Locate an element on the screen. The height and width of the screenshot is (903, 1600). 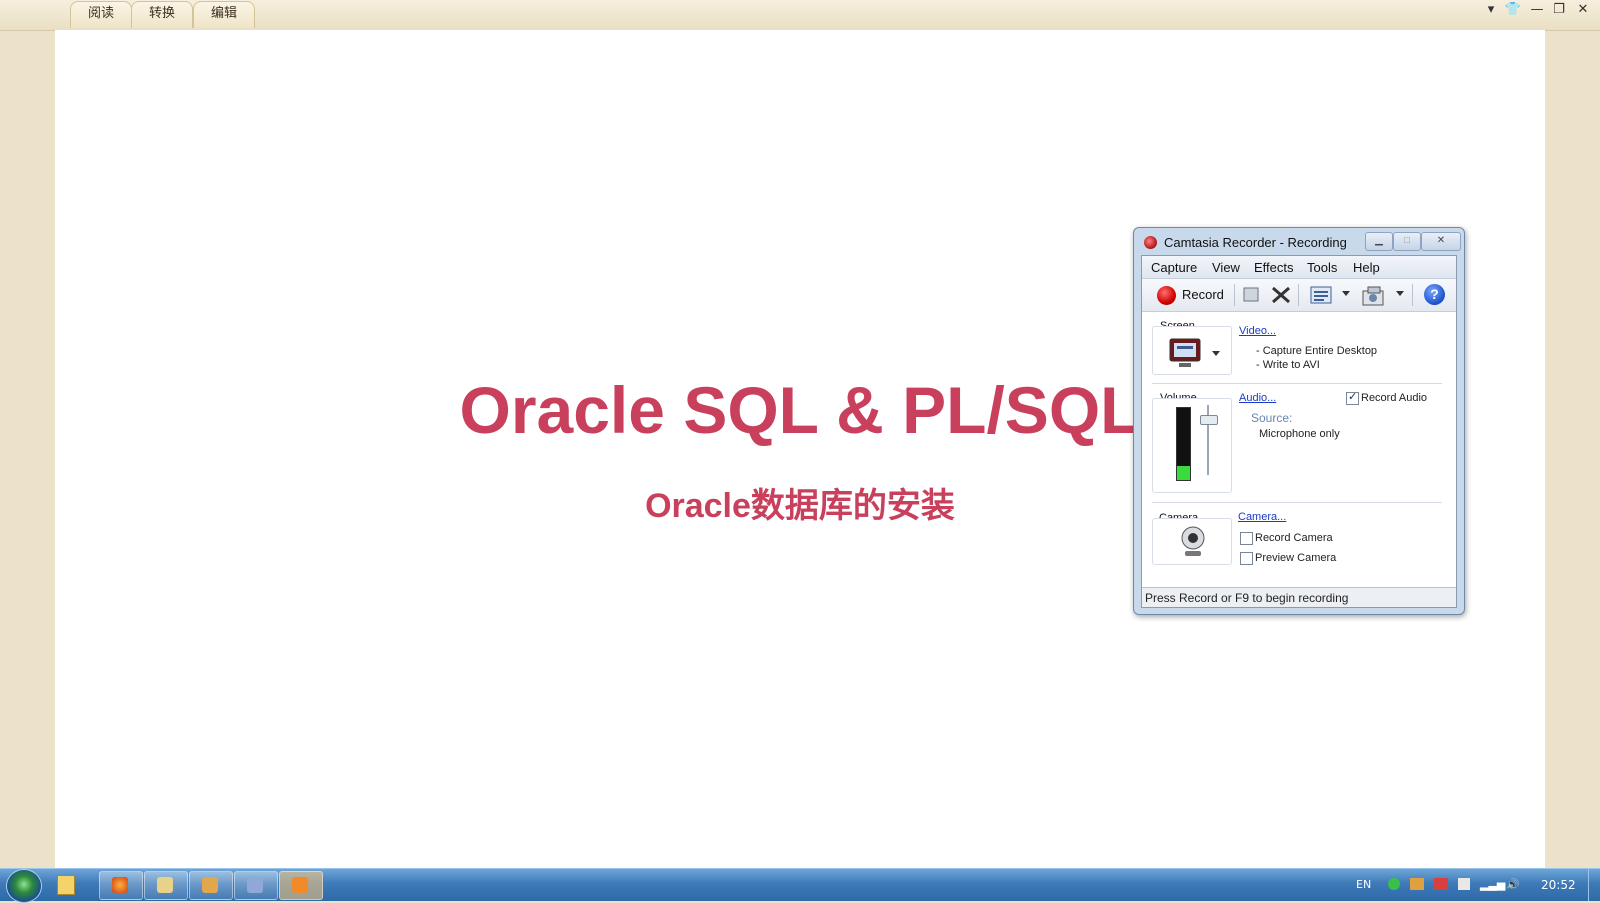
recorder-minimize-button: ▁ is located at coordinates (1379, 241).